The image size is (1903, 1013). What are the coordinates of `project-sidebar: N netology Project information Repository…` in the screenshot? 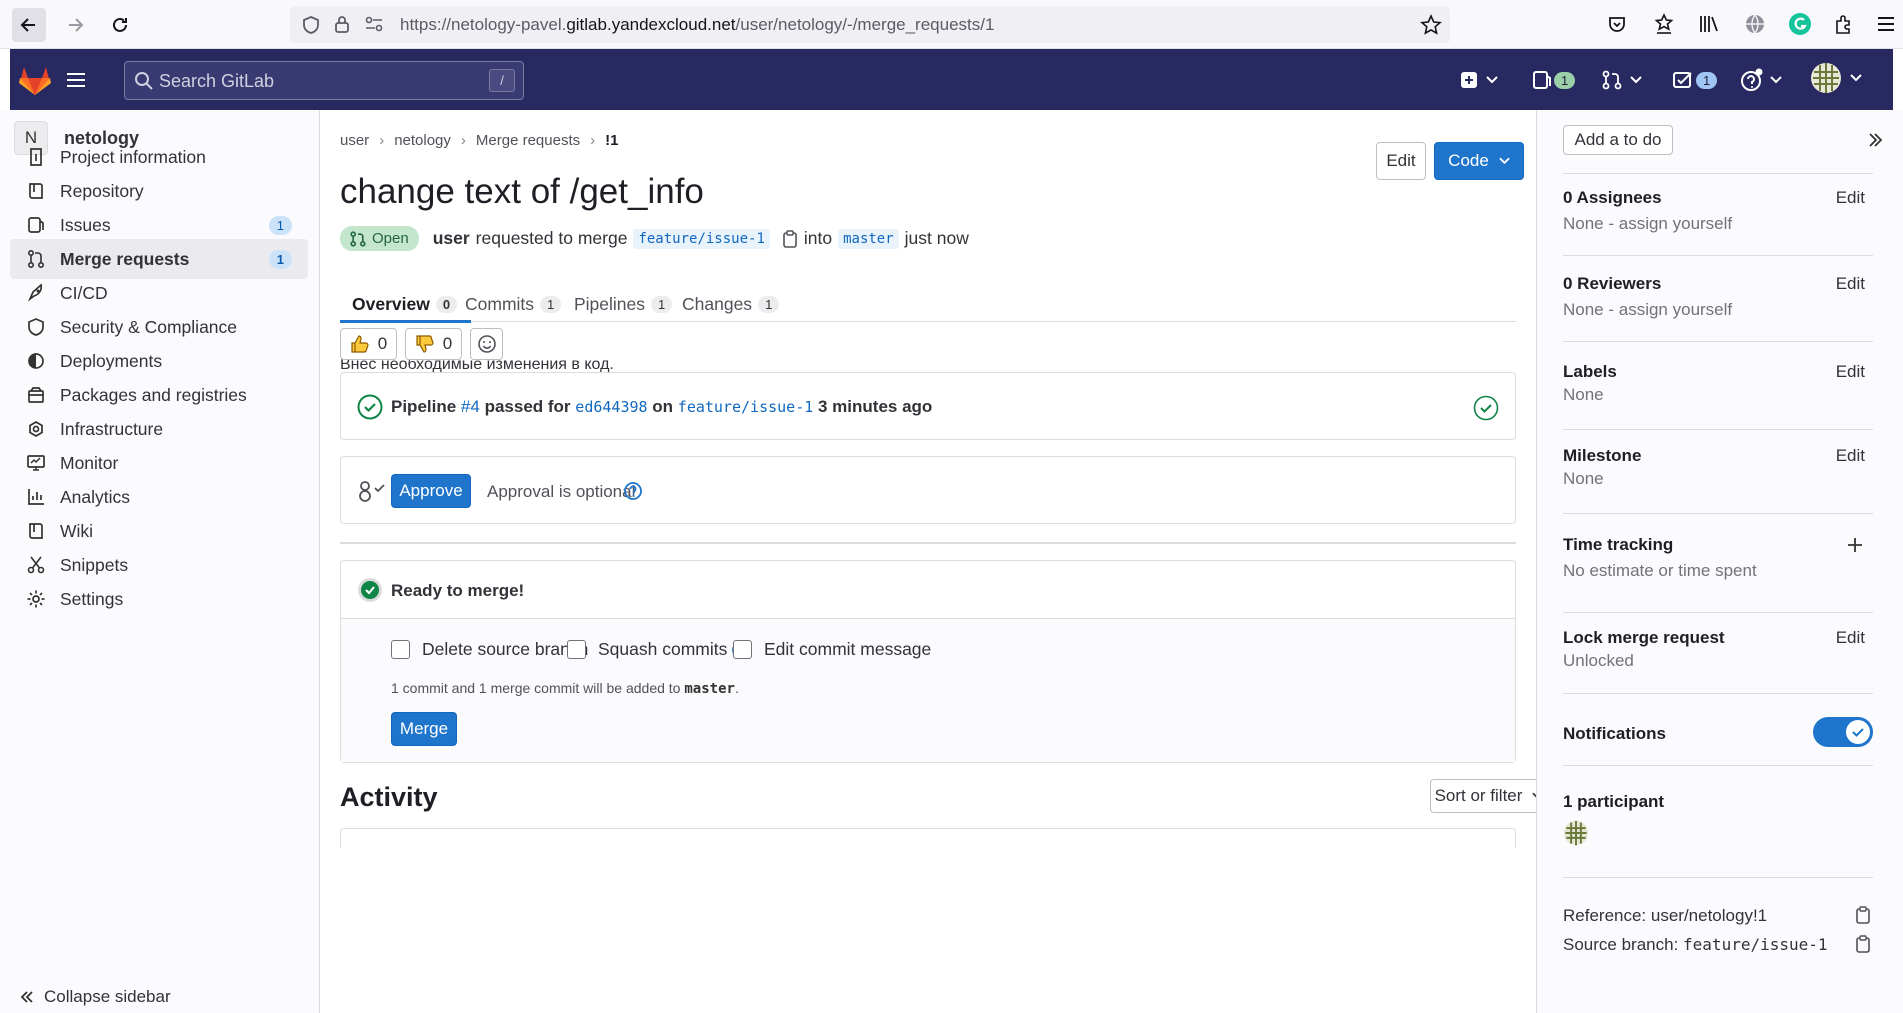 It's located at (160, 561).